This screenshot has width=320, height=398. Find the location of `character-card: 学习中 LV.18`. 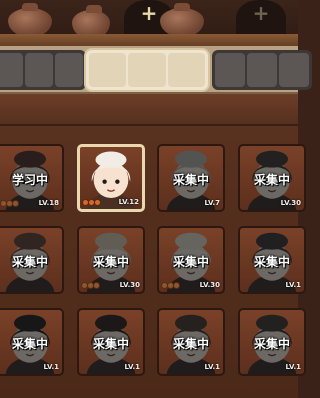

character-card: 学习中 LV.18 is located at coordinates (32, 178).